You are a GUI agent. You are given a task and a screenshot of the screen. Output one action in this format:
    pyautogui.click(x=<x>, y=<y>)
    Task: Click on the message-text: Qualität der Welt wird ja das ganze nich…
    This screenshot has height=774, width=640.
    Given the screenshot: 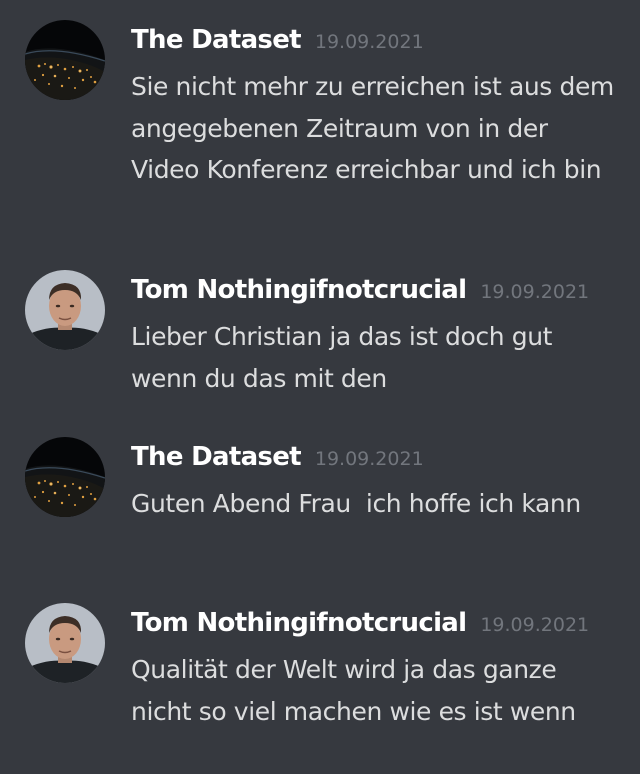 What is the action you would take?
    pyautogui.click(x=353, y=690)
    